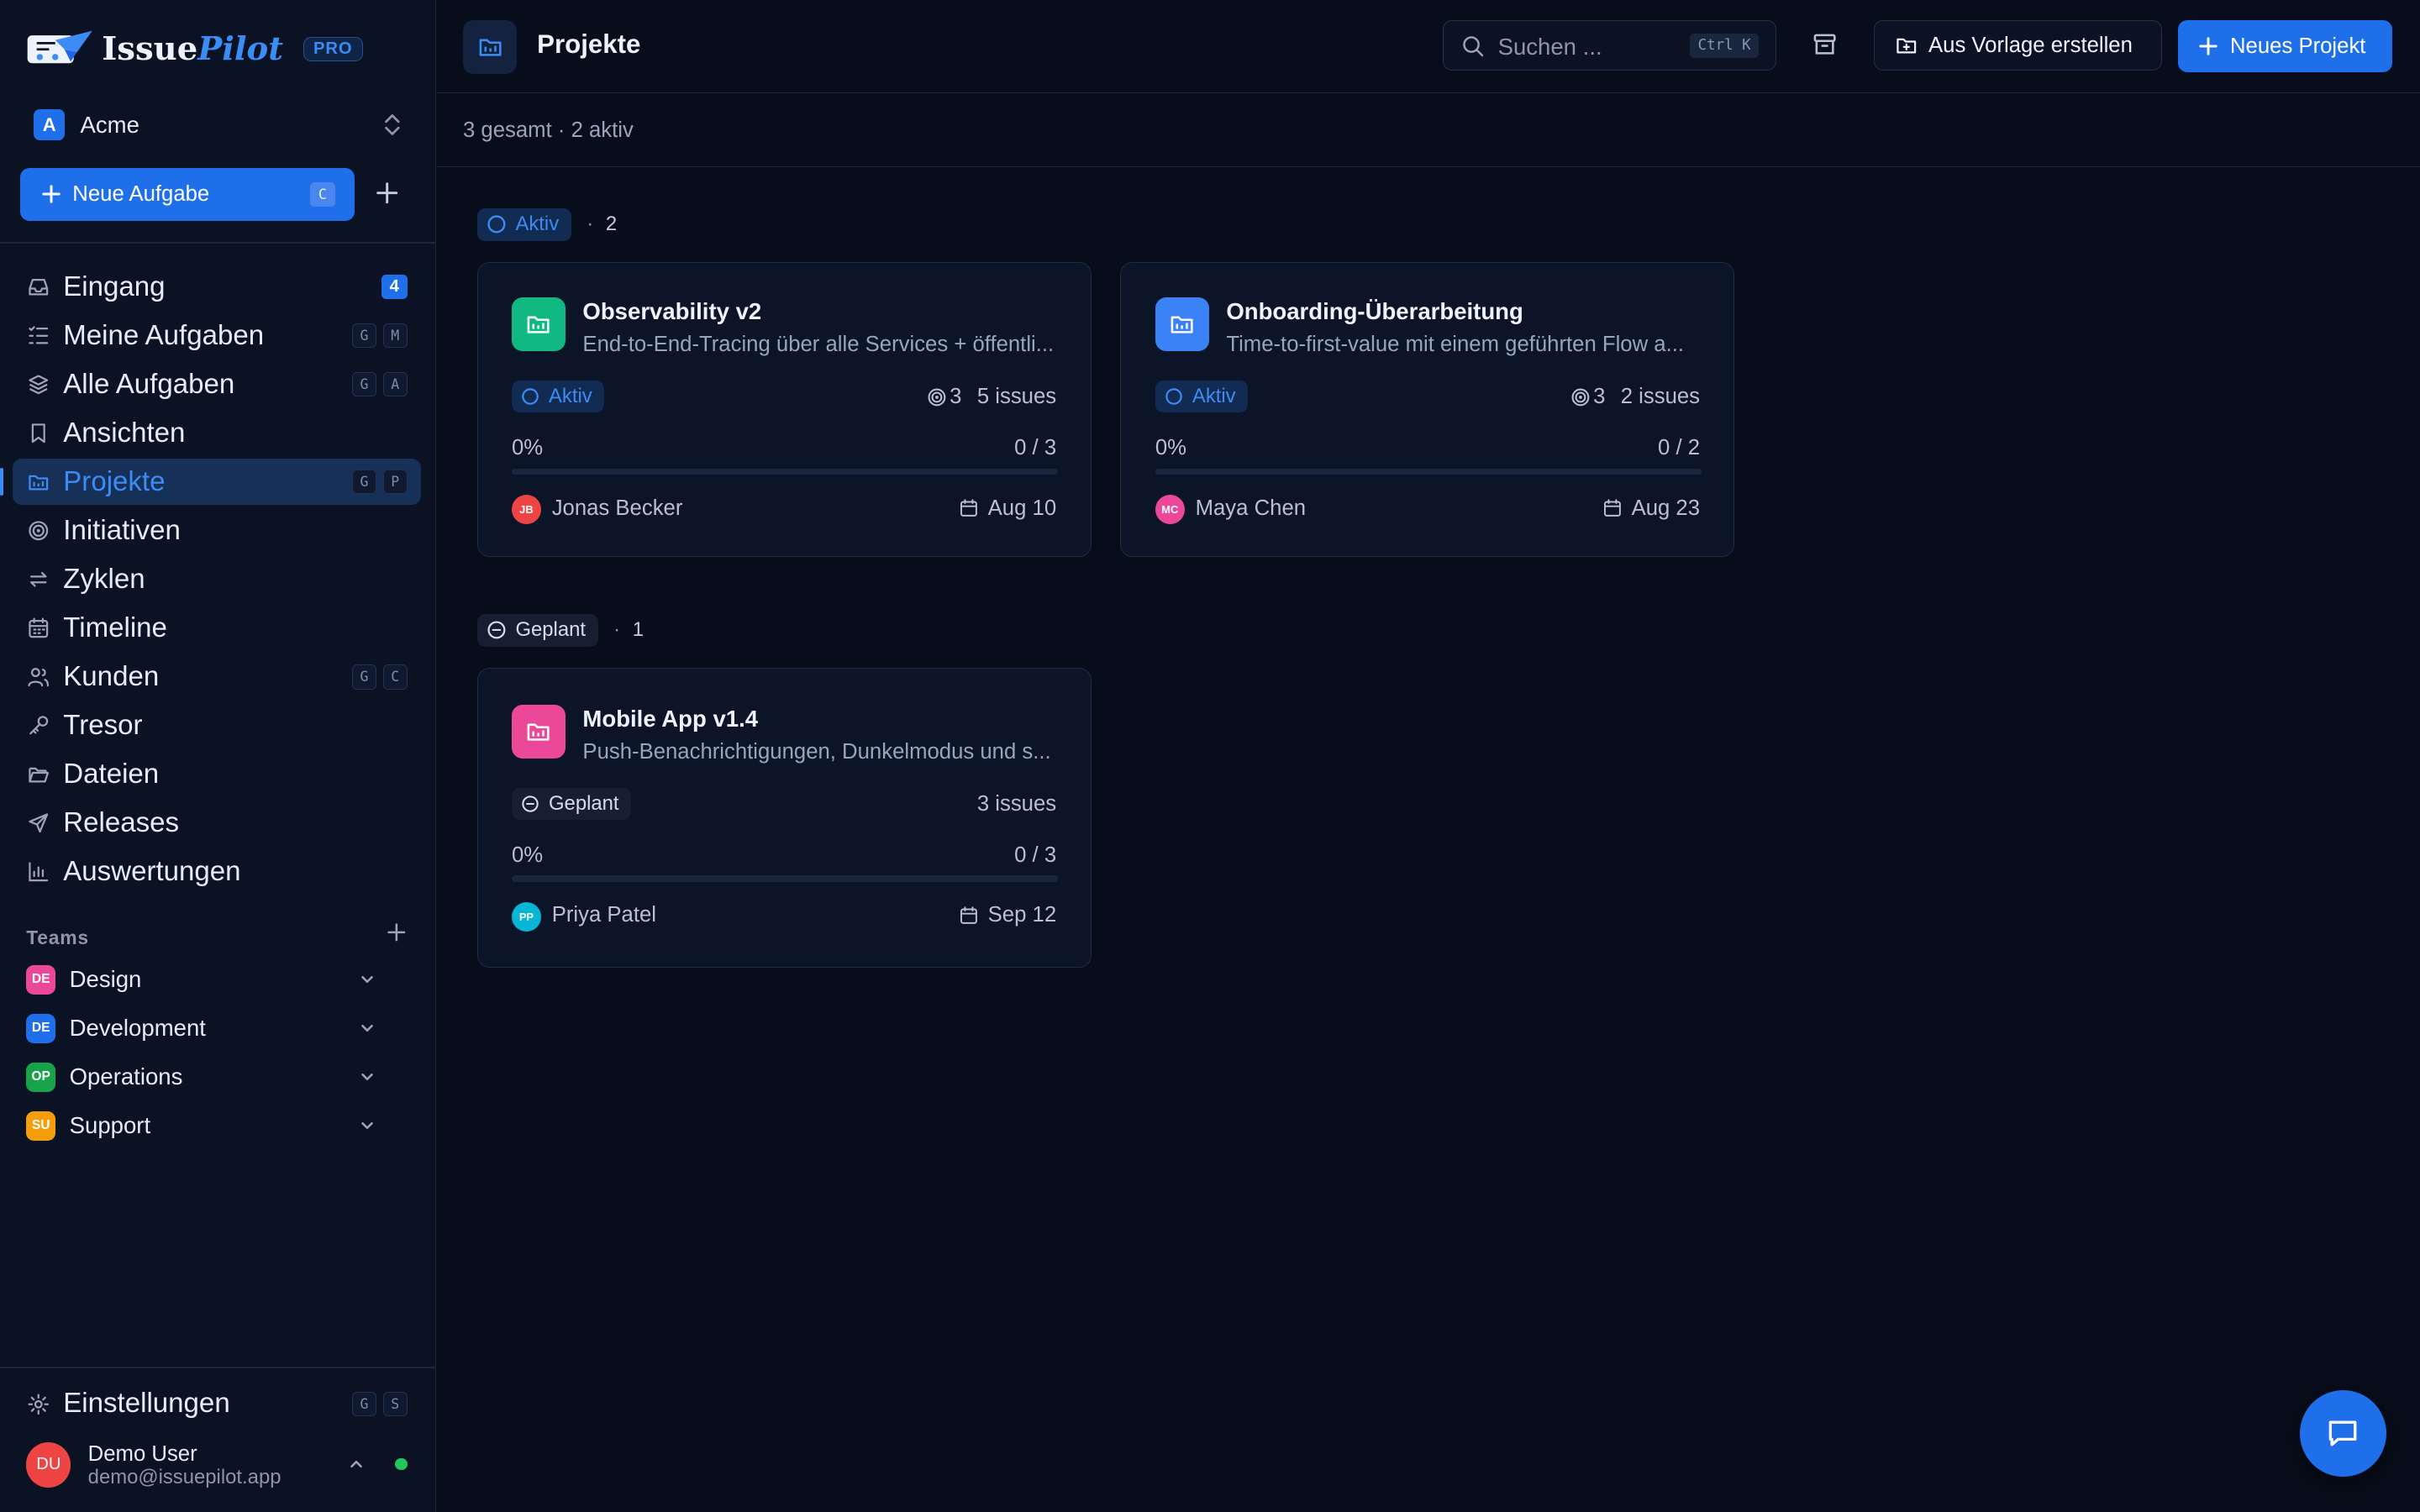 Image resolution: width=2420 pixels, height=1512 pixels. What do you see at coordinates (164, 335) in the screenshot?
I see `sidebar-item-label: Meine Aufgaben` at bounding box center [164, 335].